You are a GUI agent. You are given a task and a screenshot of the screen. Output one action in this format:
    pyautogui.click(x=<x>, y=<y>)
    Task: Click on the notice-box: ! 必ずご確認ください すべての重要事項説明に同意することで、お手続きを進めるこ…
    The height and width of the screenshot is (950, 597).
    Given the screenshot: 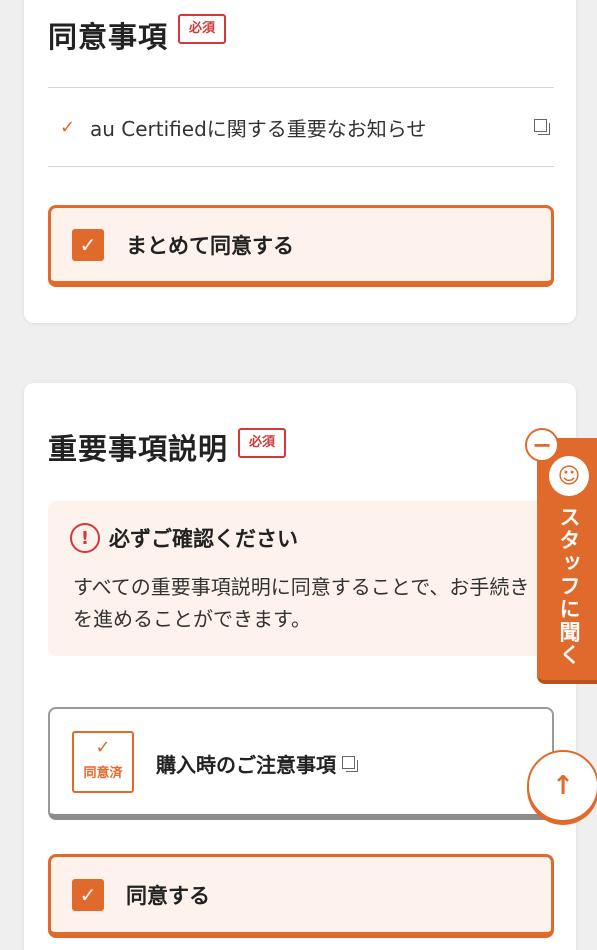 What is the action you would take?
    pyautogui.click(x=308, y=578)
    